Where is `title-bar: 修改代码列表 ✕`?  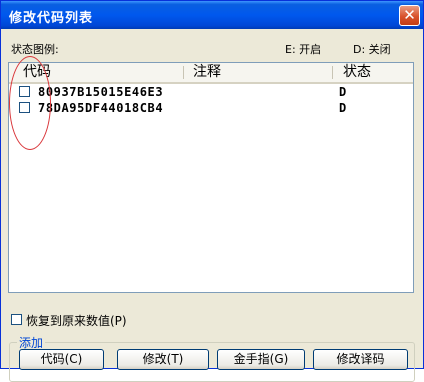
title-bar: 修改代码列表 ✕ is located at coordinates (212, 15).